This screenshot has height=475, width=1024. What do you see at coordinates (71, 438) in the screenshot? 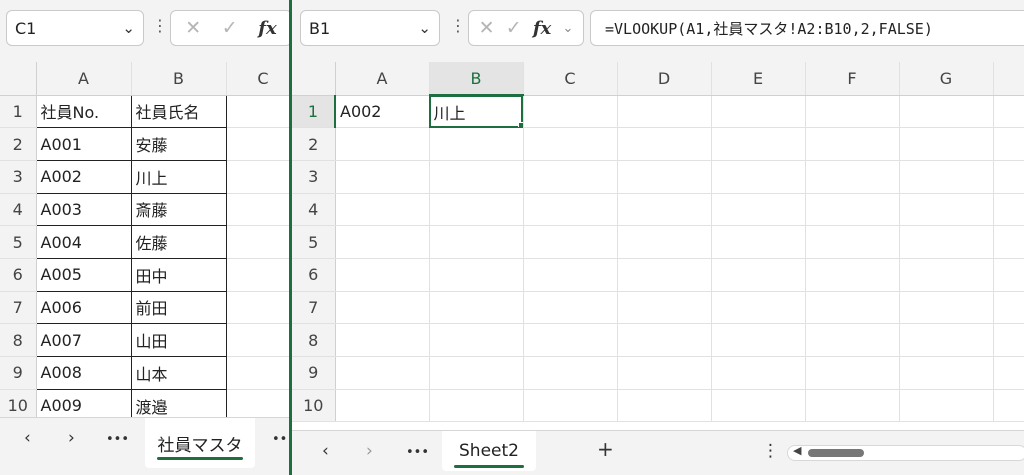
I see `next-sheet-button: ›` at bounding box center [71, 438].